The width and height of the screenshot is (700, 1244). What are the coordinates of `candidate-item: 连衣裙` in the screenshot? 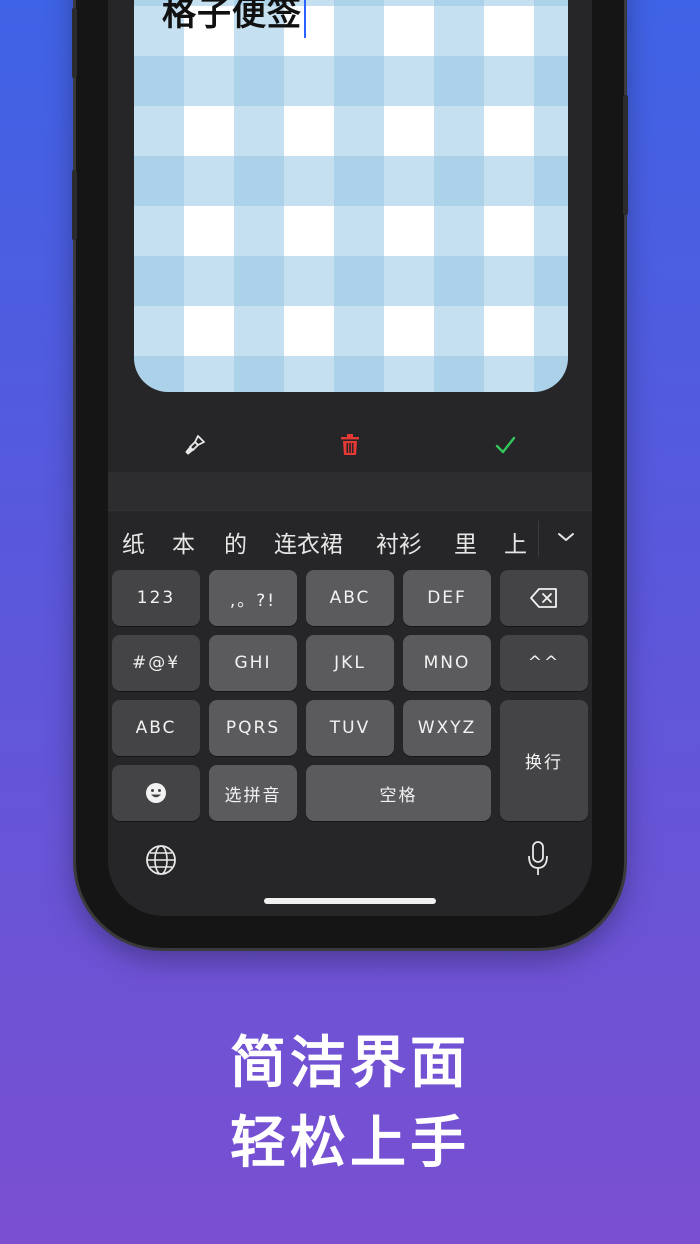 It's located at (308, 542).